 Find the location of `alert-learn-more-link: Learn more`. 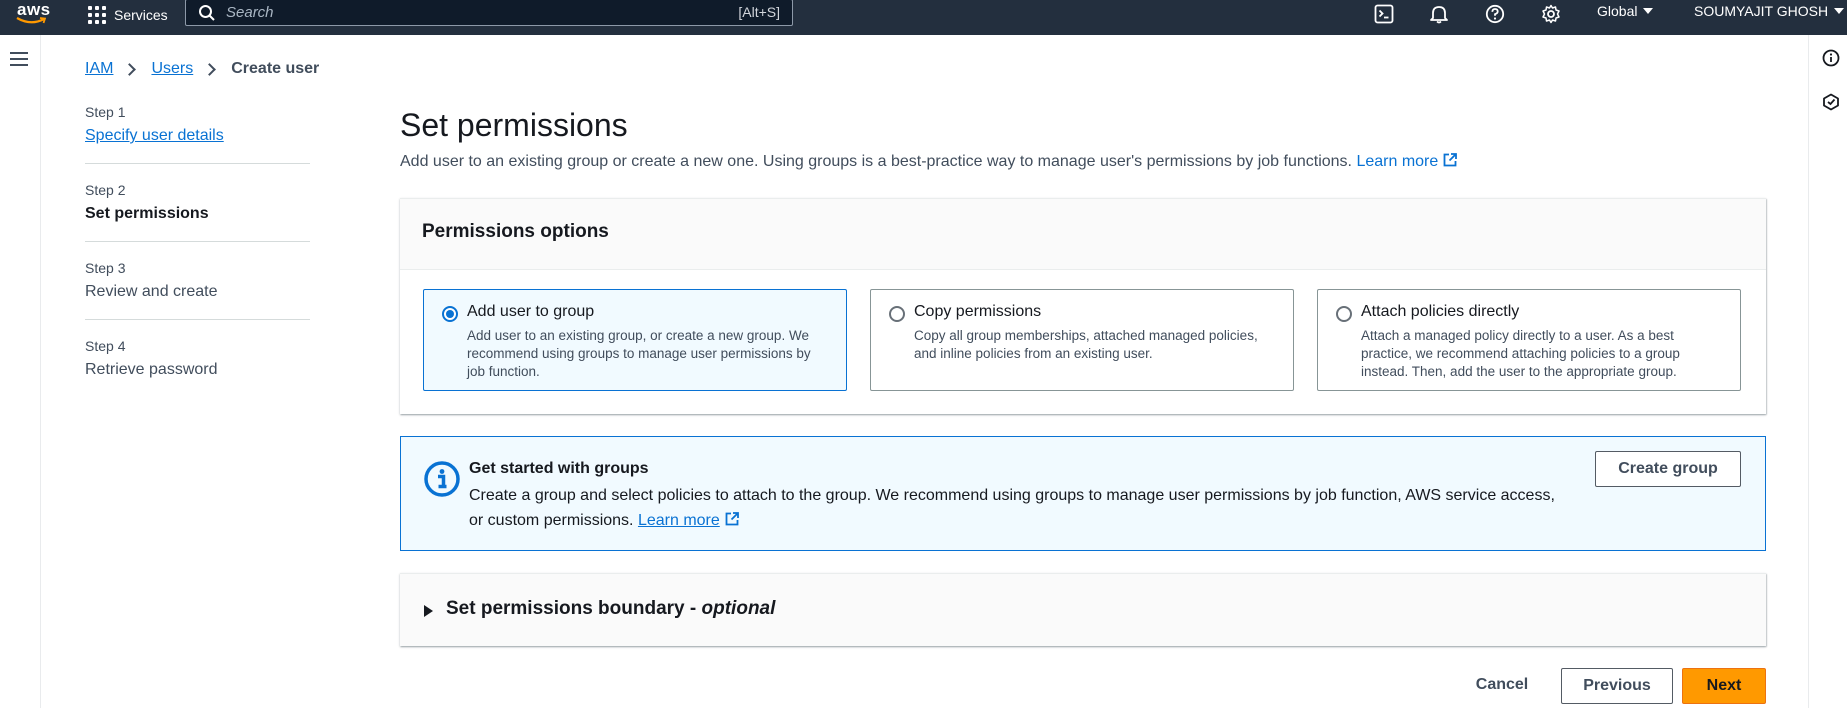

alert-learn-more-link: Learn more is located at coordinates (689, 520).